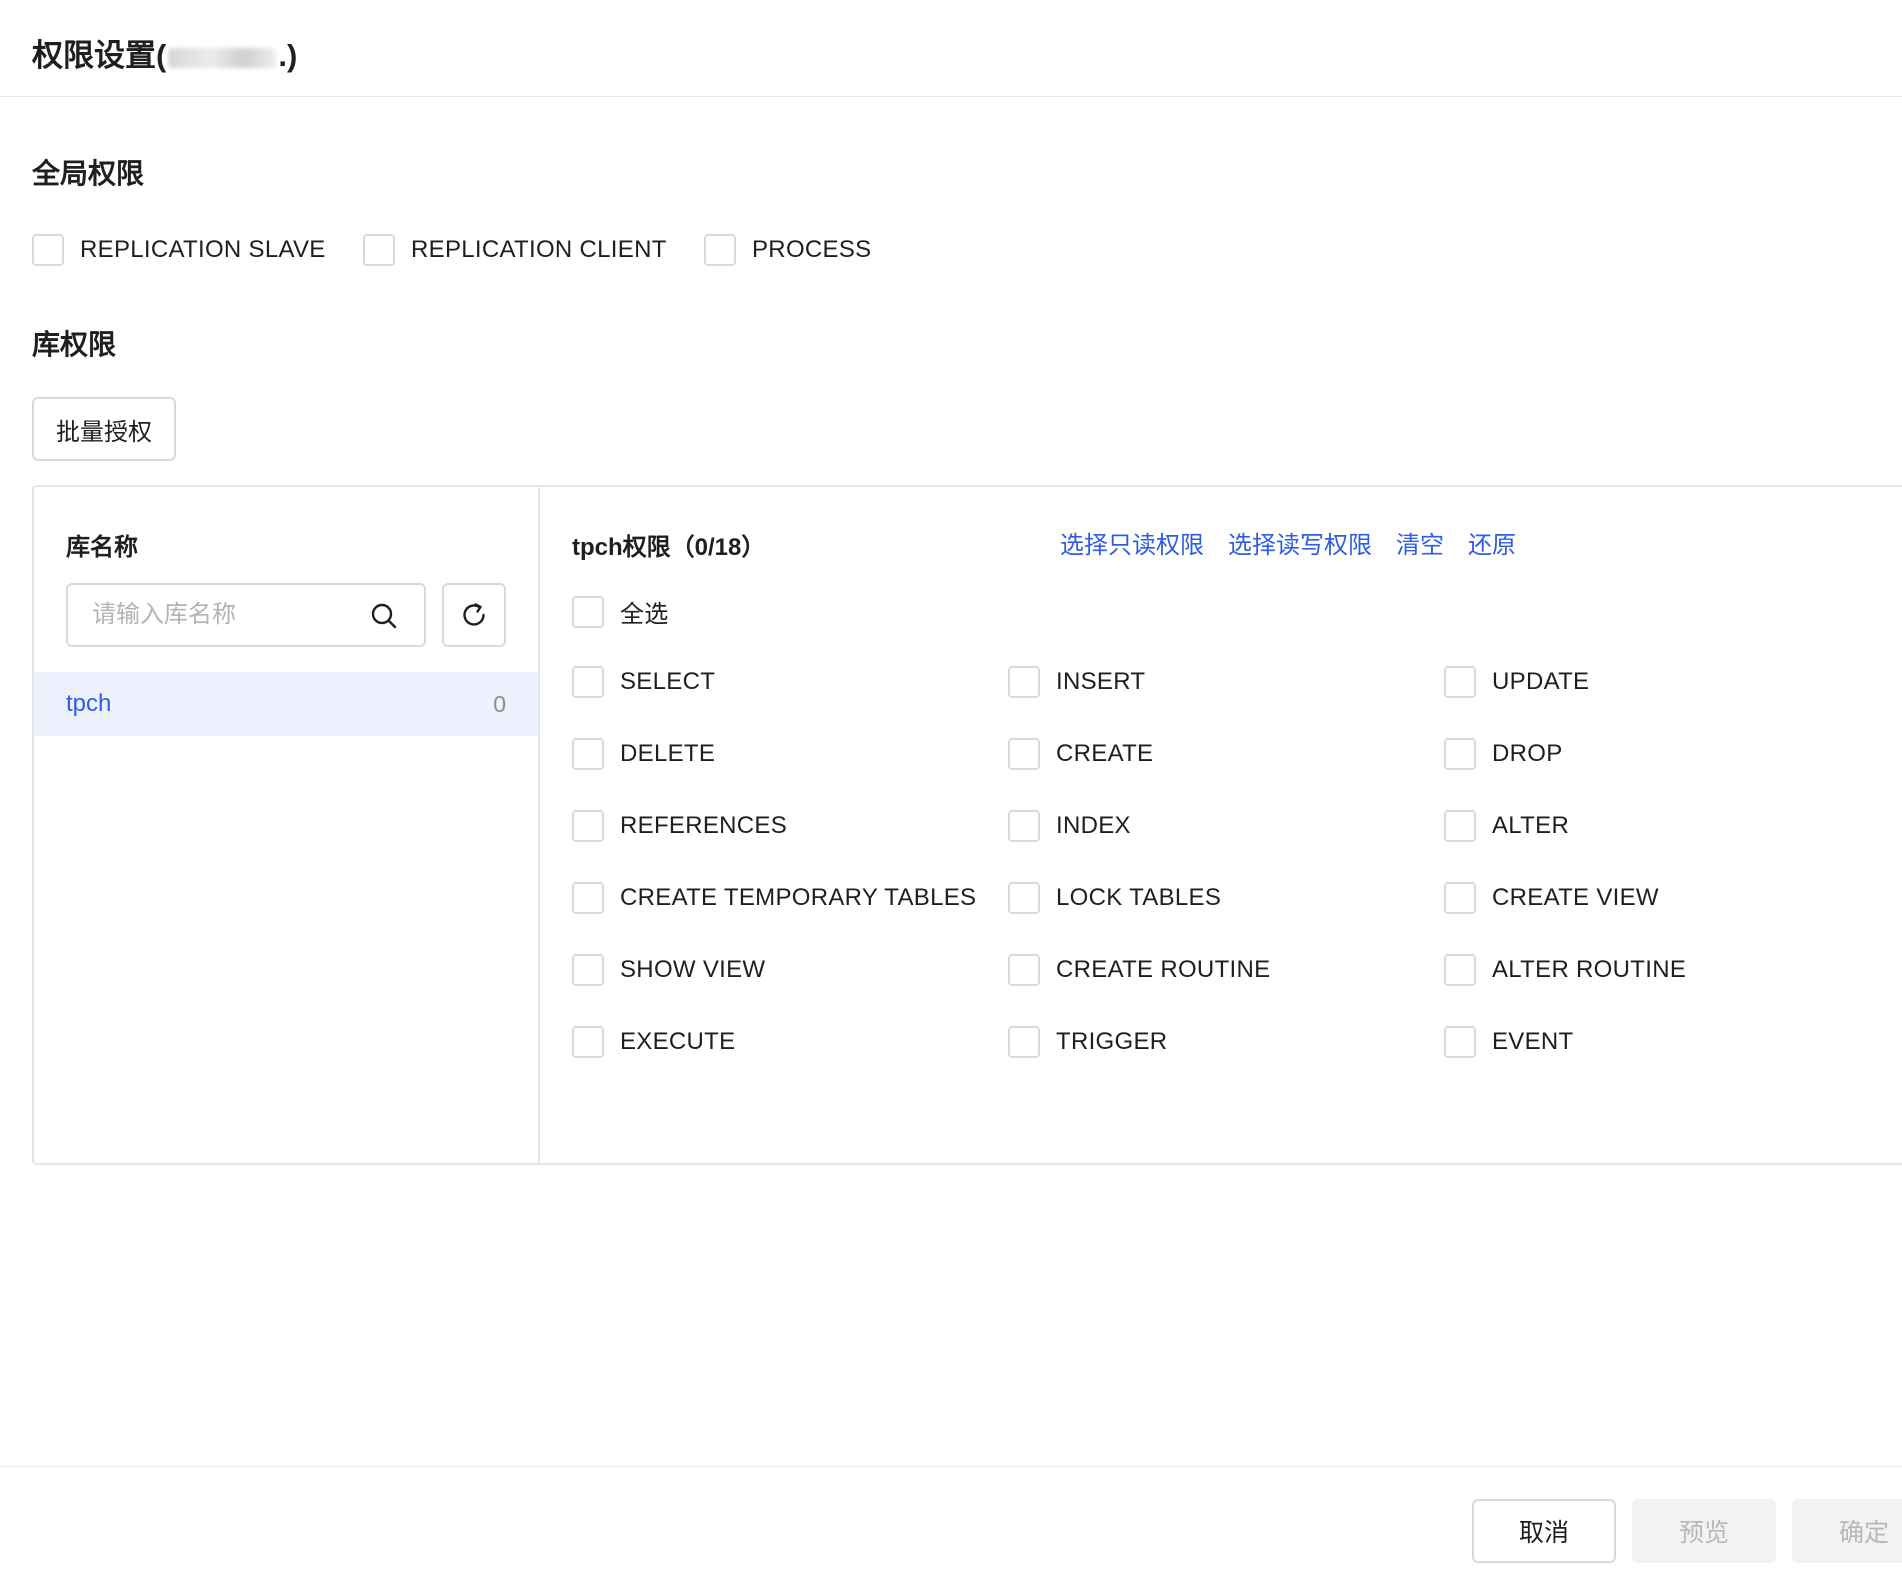 The height and width of the screenshot is (1582, 1902). I want to click on privilege-option-lock-tables: LOCK TABLES, so click(1114, 898).